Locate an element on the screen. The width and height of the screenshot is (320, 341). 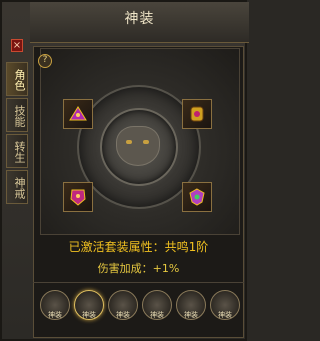
gauntlet-gem-icon is located at coordinates (197, 114).